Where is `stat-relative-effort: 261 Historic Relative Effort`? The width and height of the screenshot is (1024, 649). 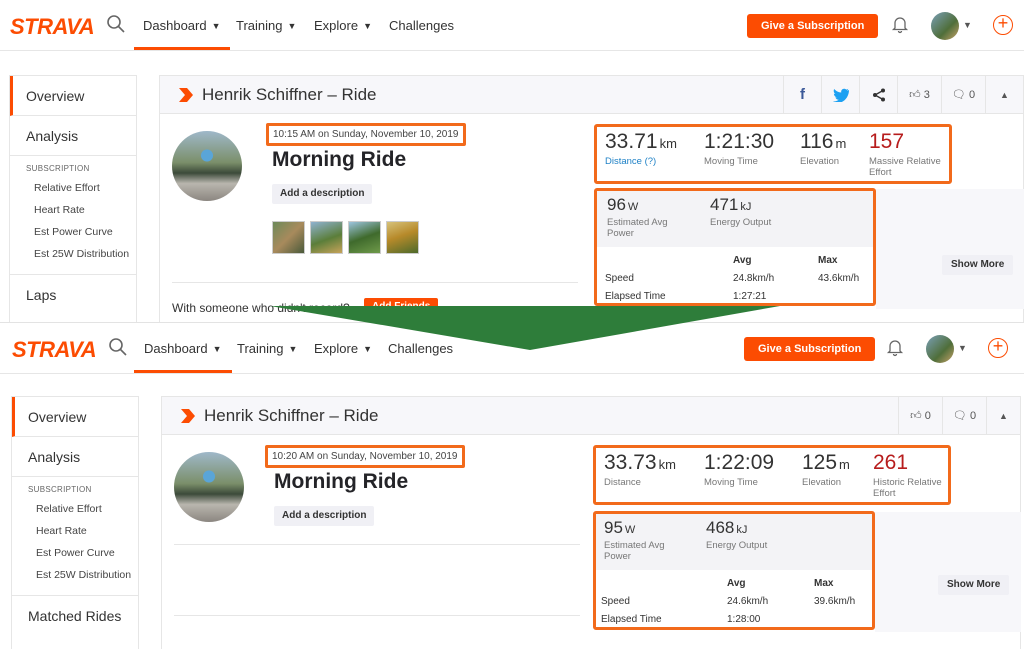
stat-relative-effort: 261 Historic Relative Effort is located at coordinates (912, 475).